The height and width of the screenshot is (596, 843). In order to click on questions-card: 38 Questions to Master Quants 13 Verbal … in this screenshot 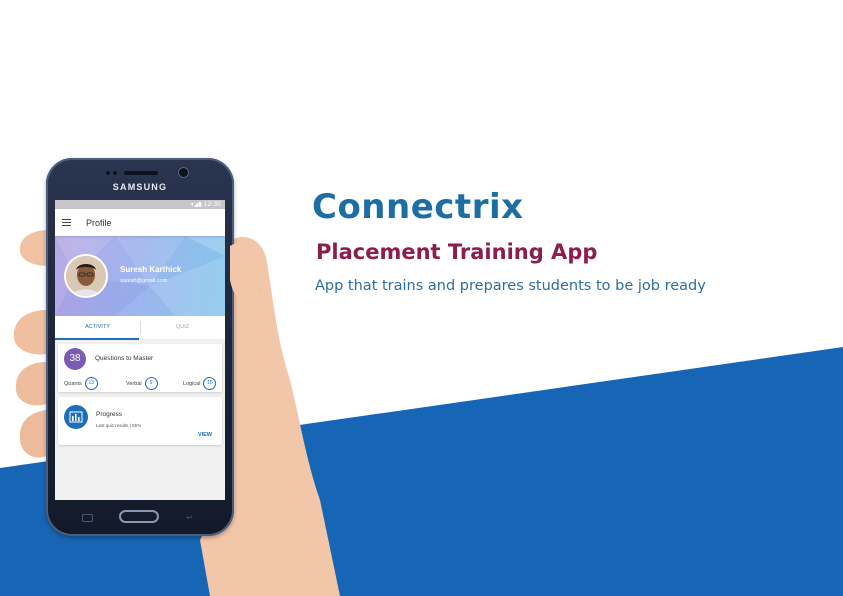, I will do `click(140, 368)`.